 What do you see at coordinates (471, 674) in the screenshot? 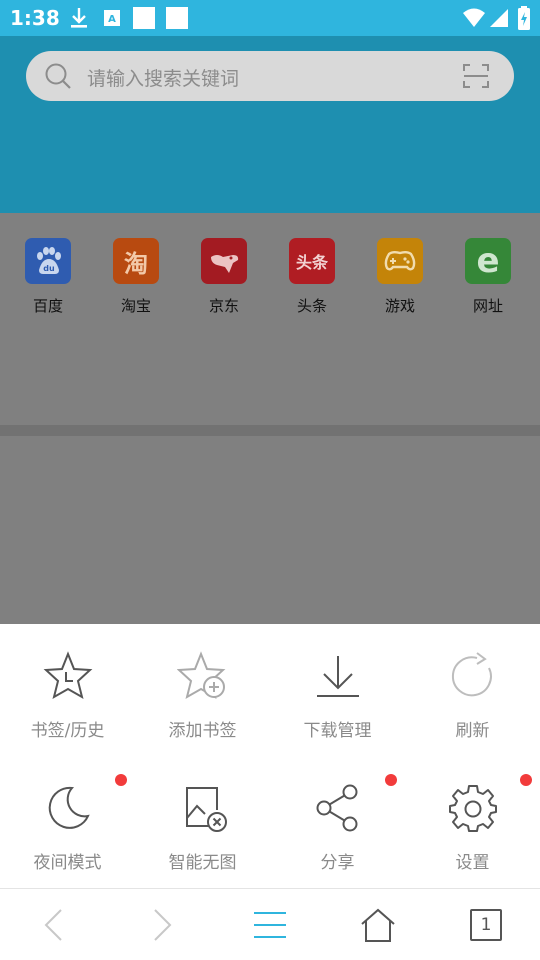
I see `refresh-icon` at bounding box center [471, 674].